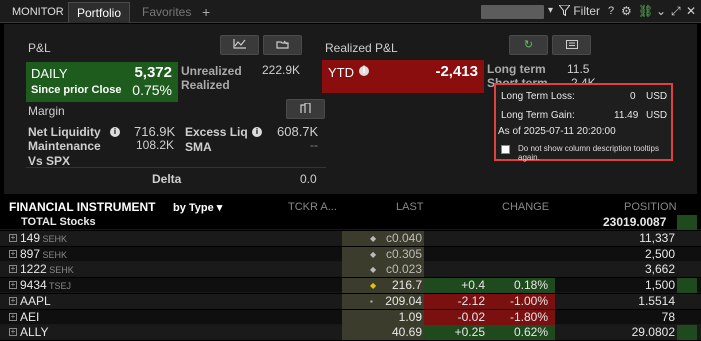 Image resolution: width=701 pixels, height=341 pixels. I want to click on refresh-button: ↻, so click(528, 45).